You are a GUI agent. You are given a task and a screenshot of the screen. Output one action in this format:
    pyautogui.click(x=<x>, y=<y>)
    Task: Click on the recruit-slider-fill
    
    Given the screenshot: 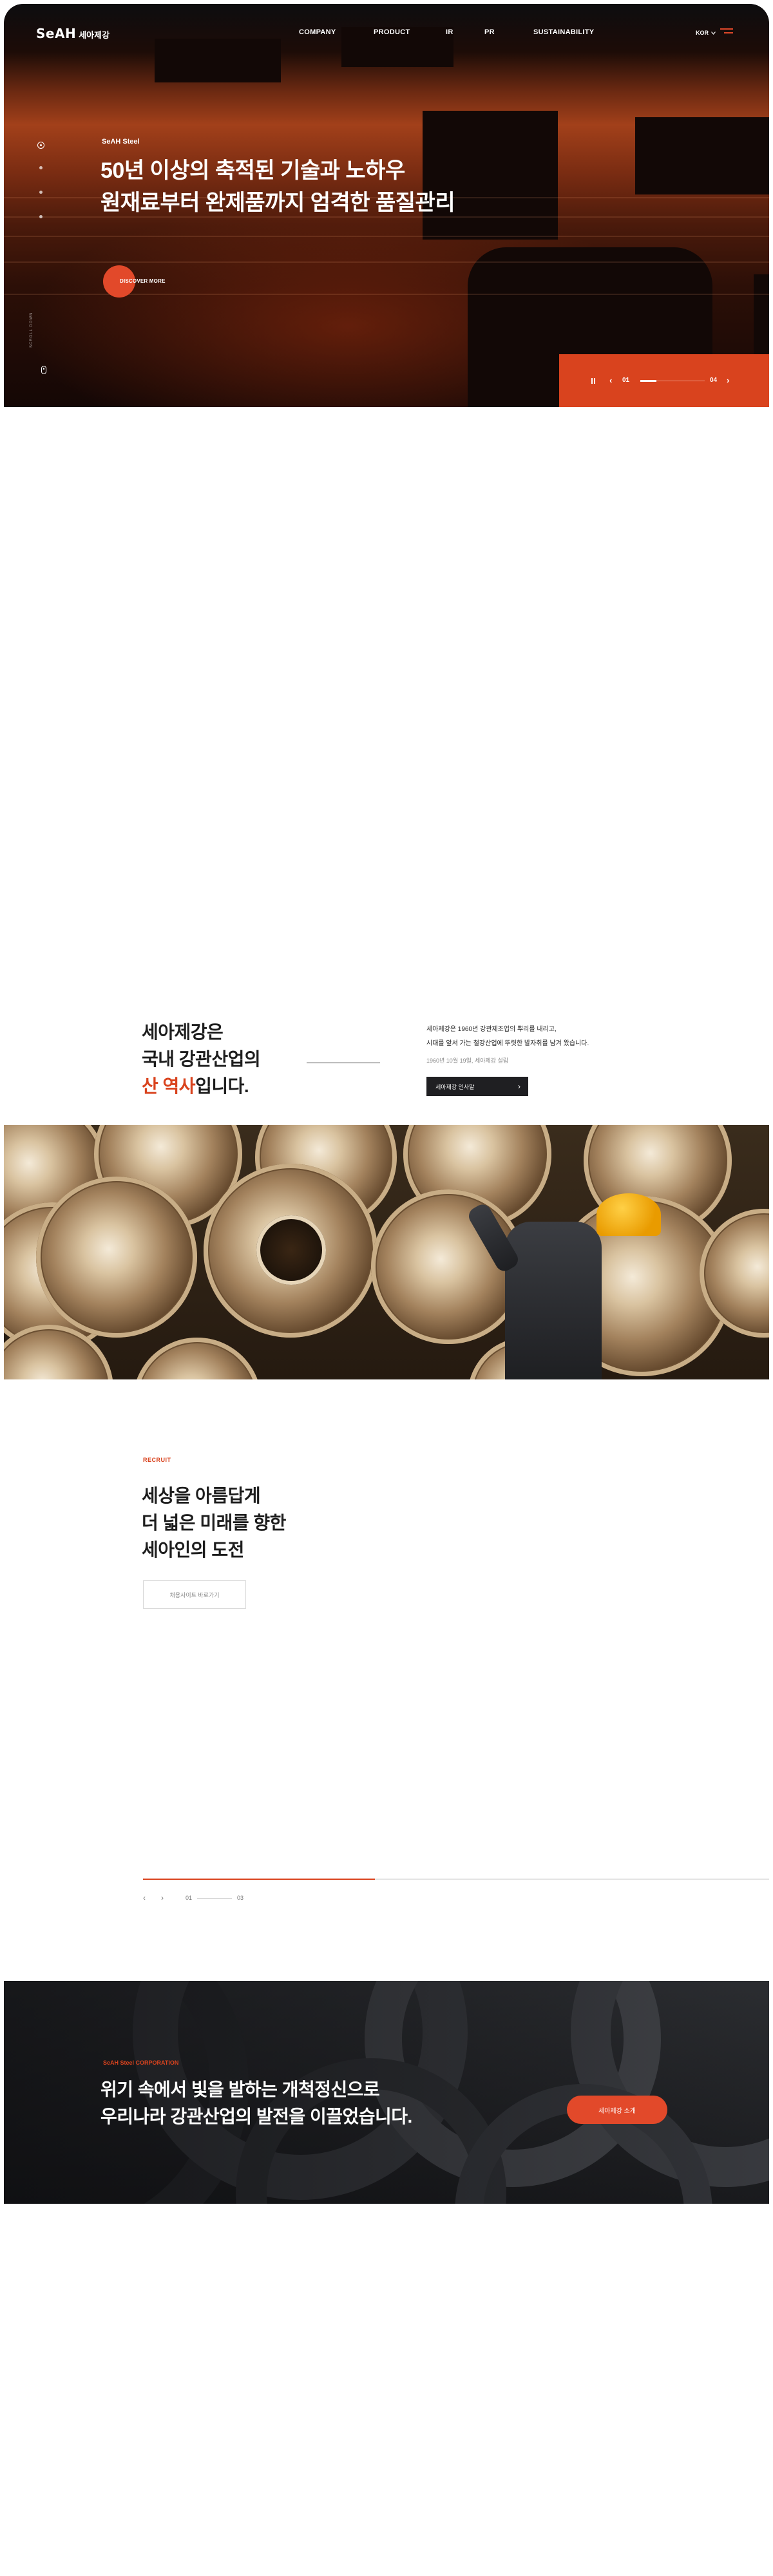 What is the action you would take?
    pyautogui.click(x=259, y=1880)
    